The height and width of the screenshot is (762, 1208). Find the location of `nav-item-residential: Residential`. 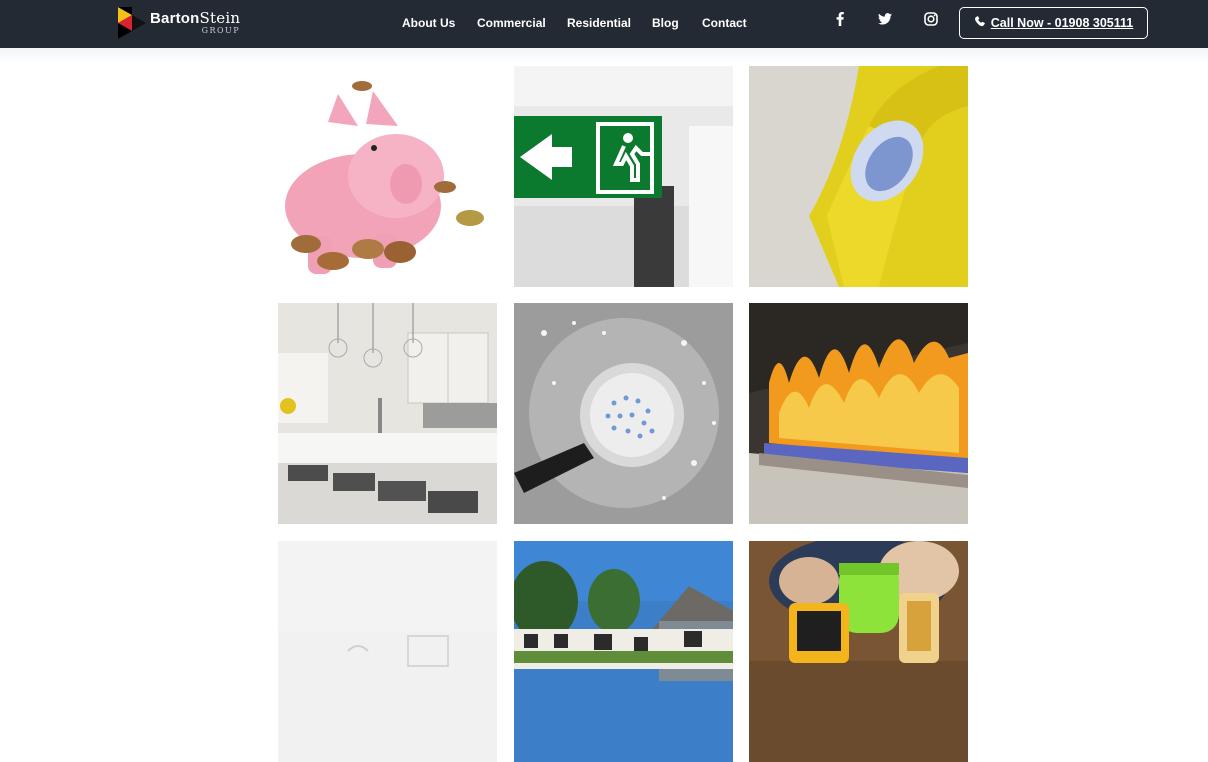

nav-item-residential: Residential is located at coordinates (599, 23).